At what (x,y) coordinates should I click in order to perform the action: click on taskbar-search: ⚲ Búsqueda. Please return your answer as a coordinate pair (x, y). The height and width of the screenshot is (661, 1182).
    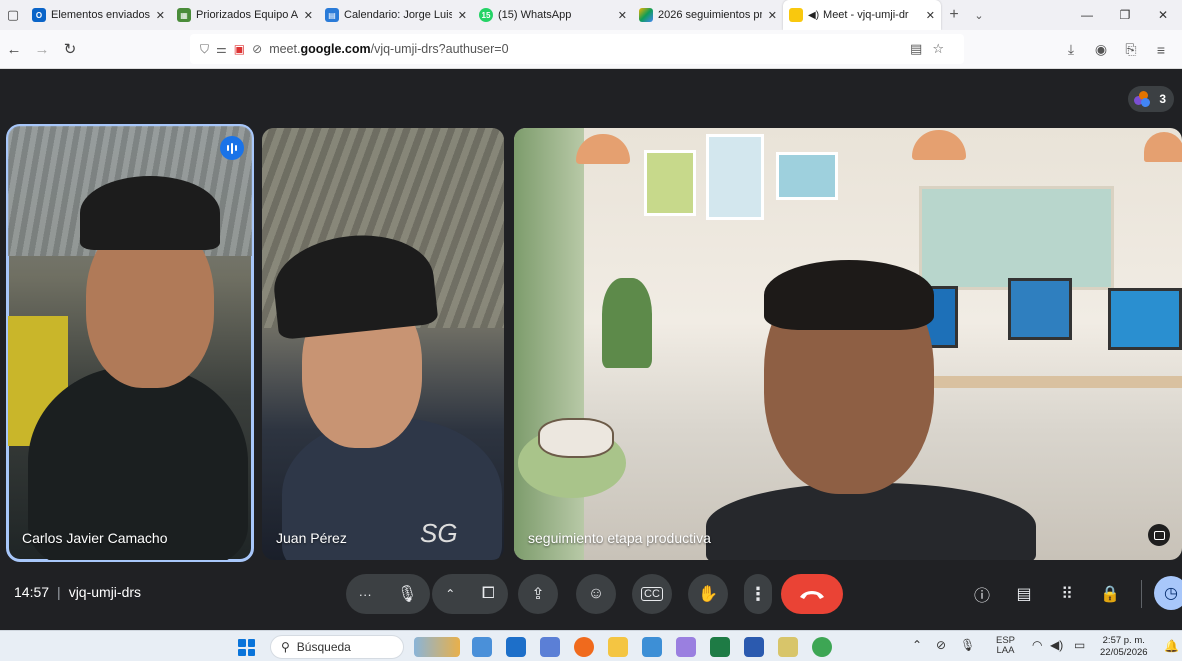
    Looking at the image, I should click on (337, 647).